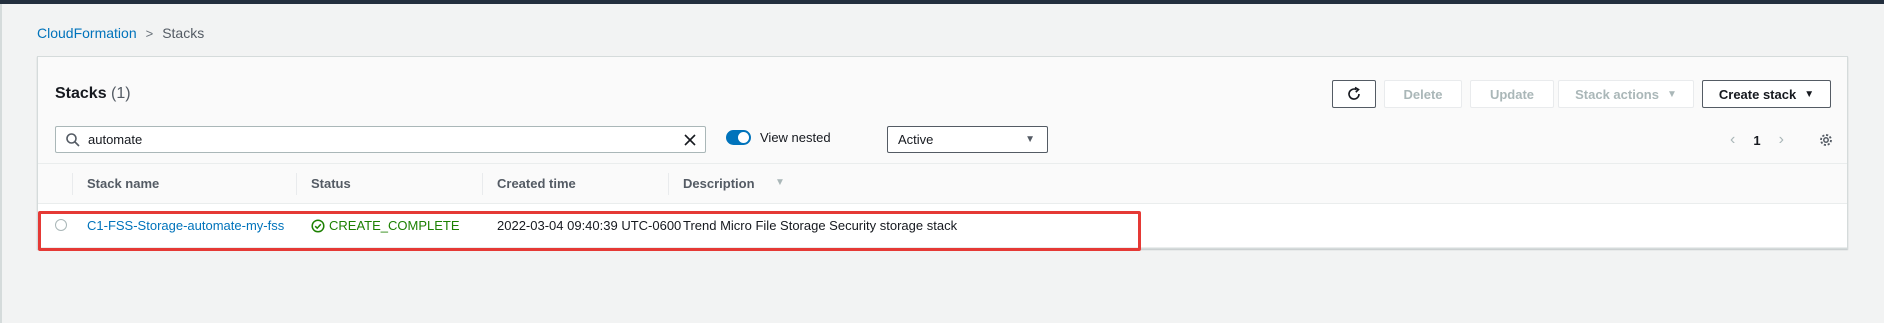 The image size is (1884, 323). I want to click on highlight-box, so click(589, 231).